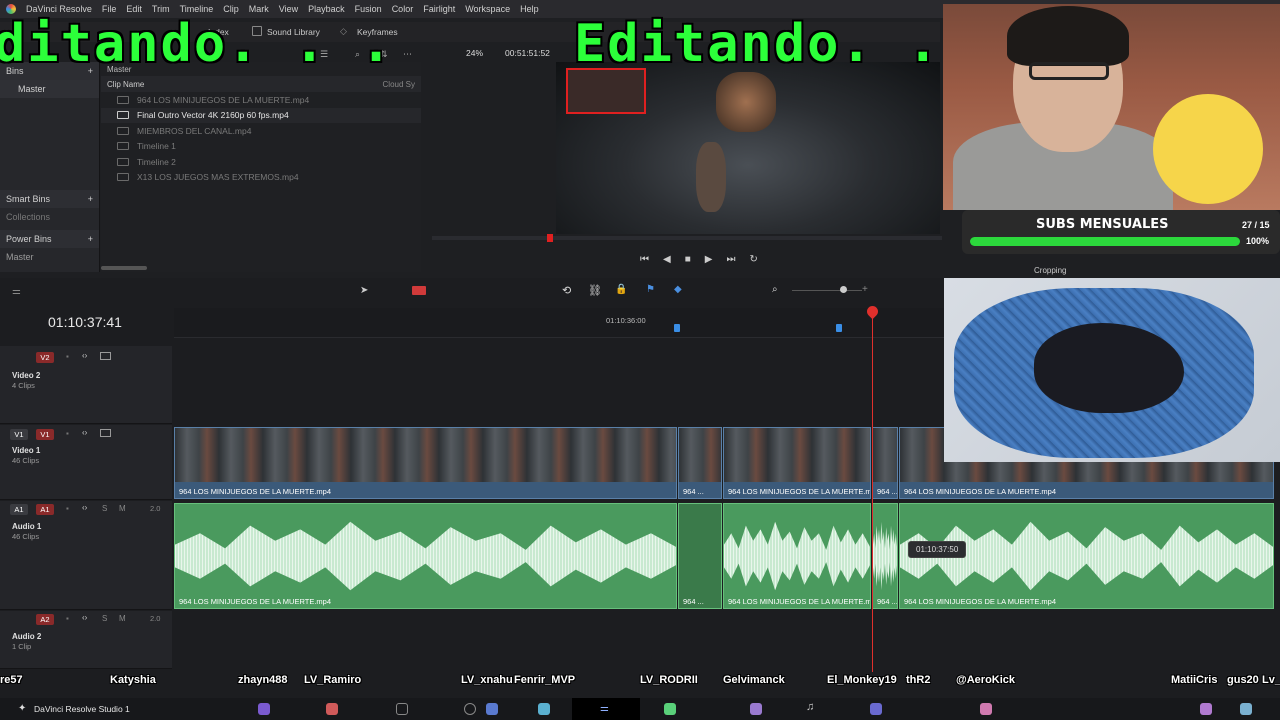 This screenshot has width=1280, height=720. Describe the element at coordinates (49, 89) in the screenshot. I see `bin-item-master: Master` at that location.